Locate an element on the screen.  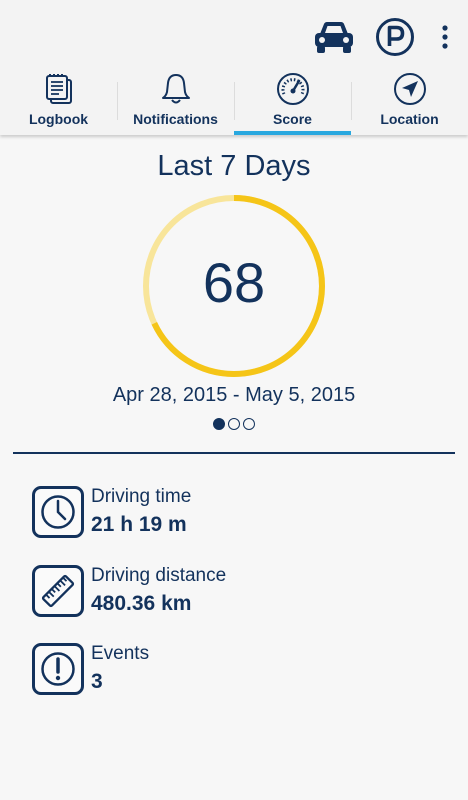
more-vert-icon is located at coordinates (445, 37).